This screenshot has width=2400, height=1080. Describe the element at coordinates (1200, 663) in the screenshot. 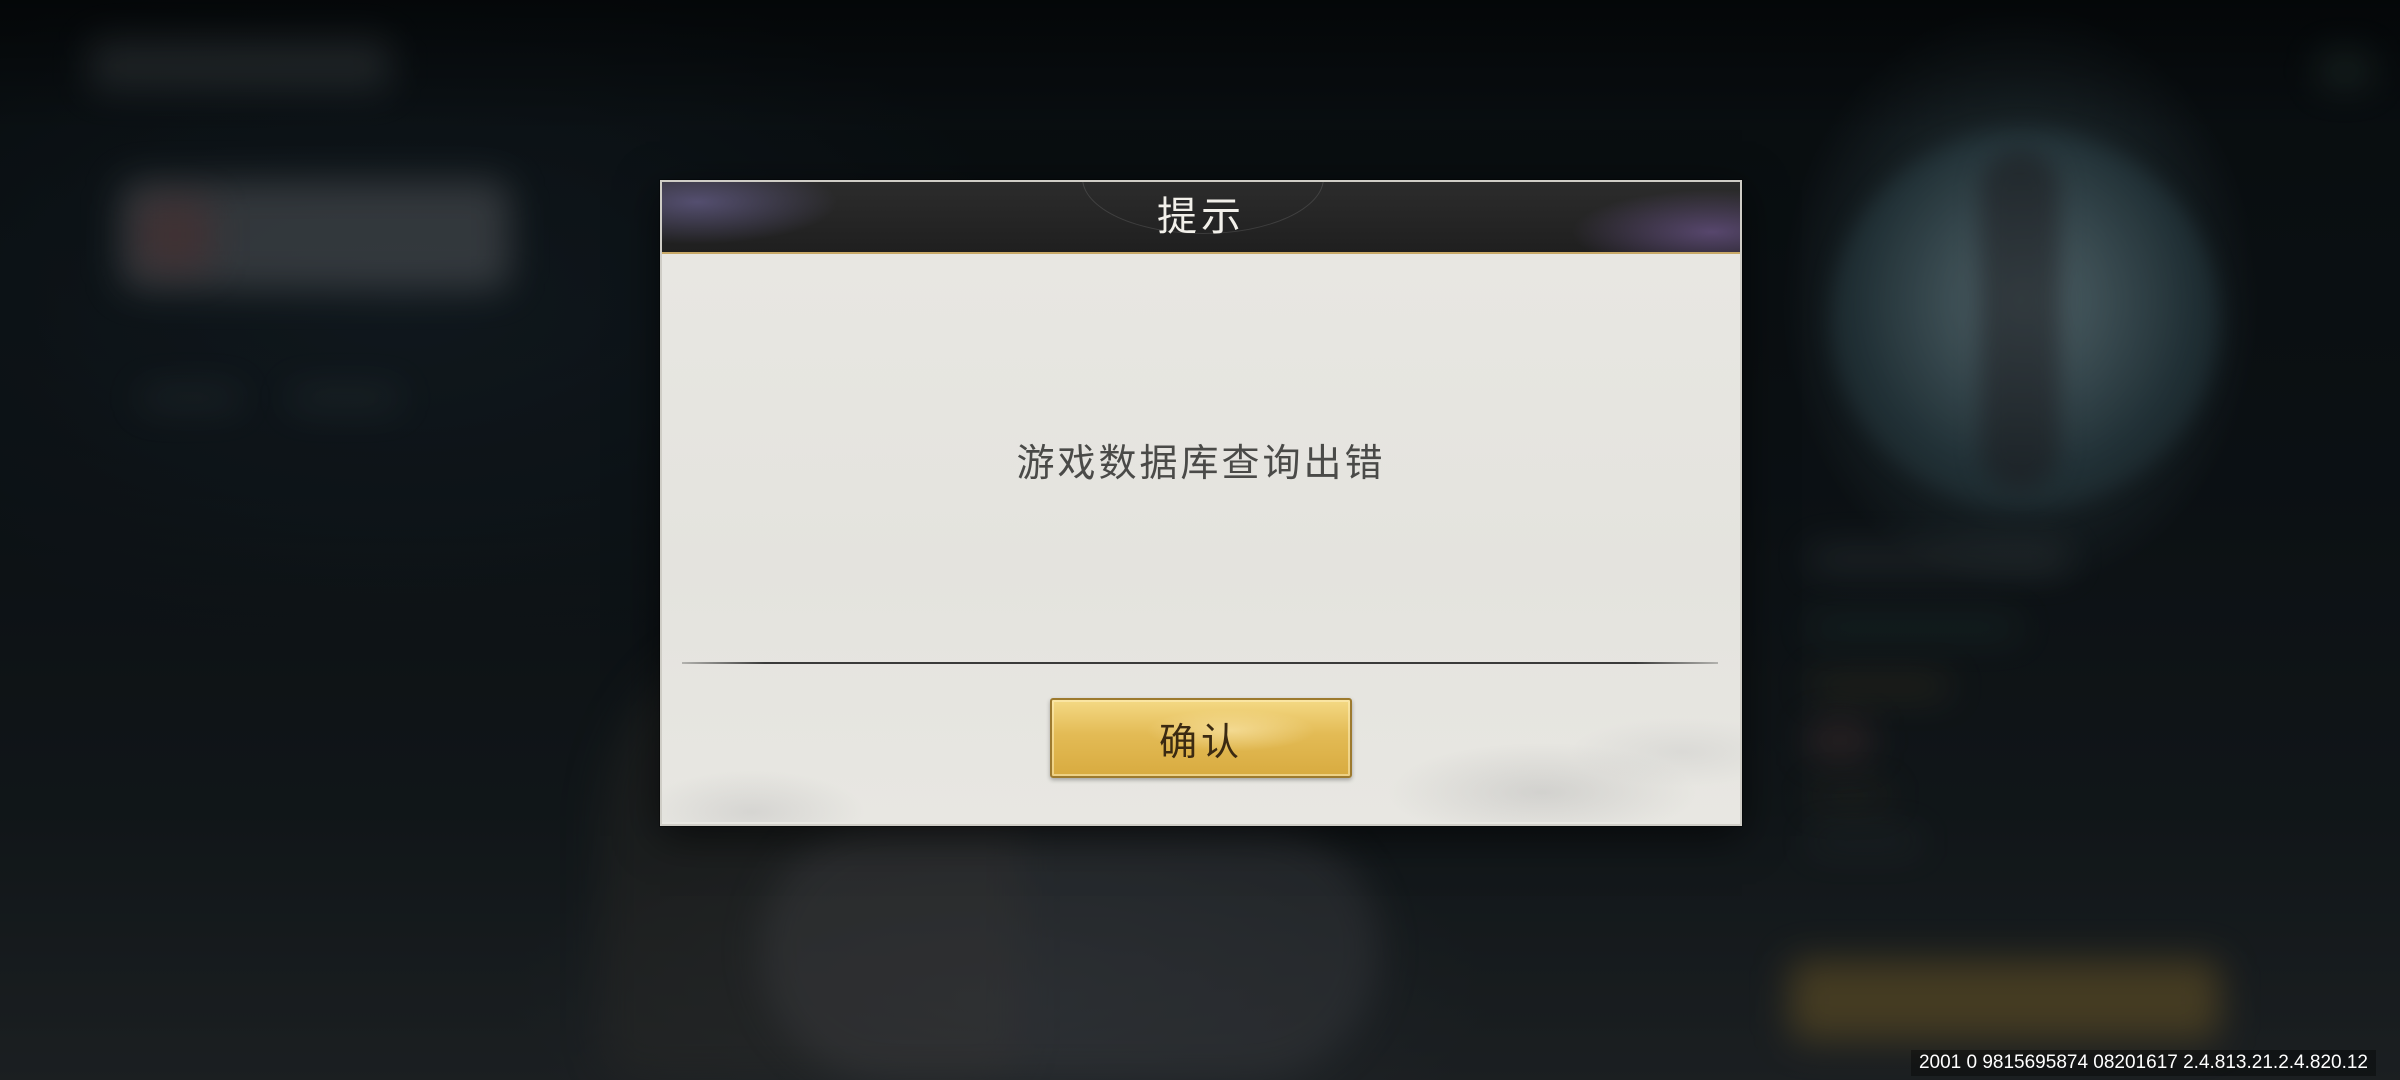

I see `dialog-divider` at that location.